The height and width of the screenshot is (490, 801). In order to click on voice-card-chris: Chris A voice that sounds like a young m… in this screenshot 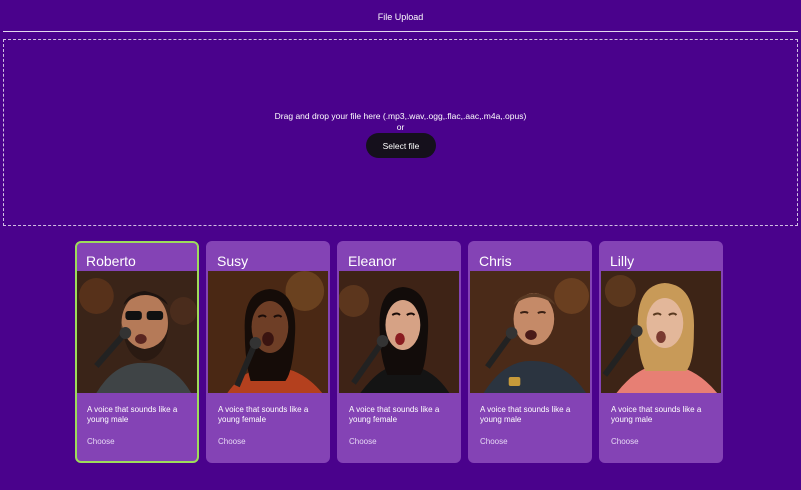, I will do `click(530, 352)`.